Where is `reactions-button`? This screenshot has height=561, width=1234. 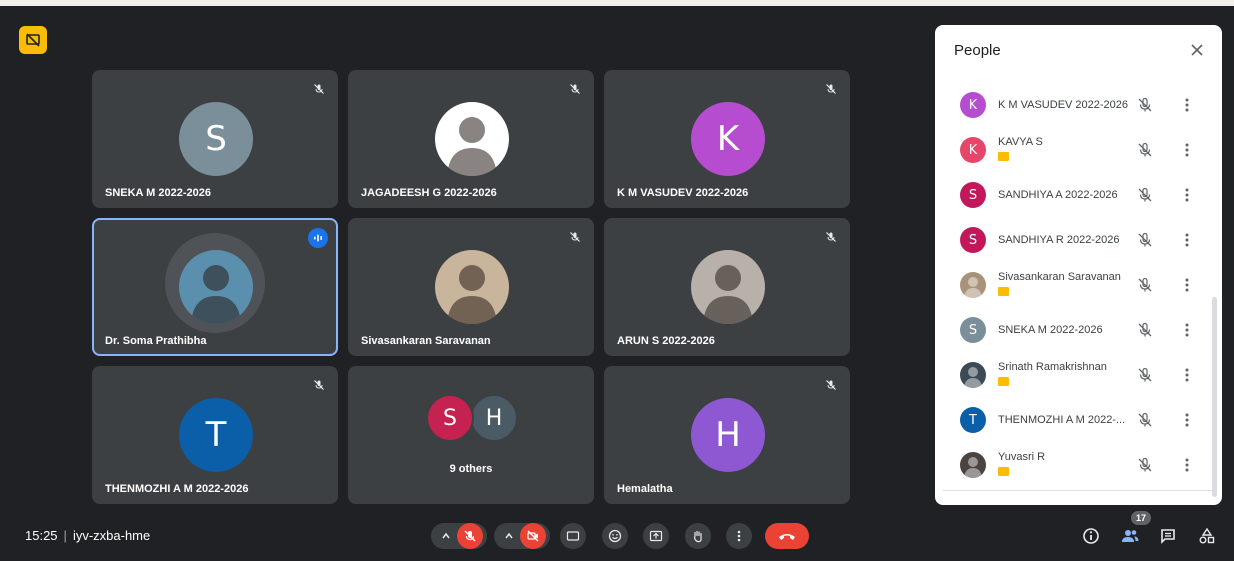
reactions-button is located at coordinates (615, 536).